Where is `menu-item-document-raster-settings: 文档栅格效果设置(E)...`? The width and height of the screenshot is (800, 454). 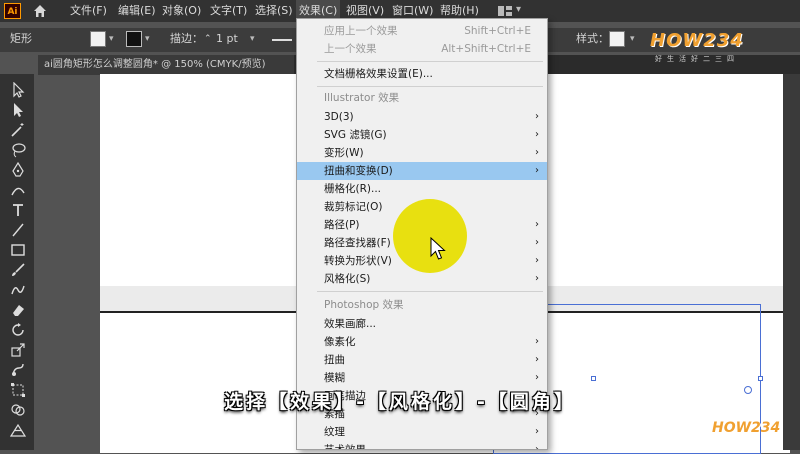 menu-item-document-raster-settings: 文档栅格效果设置(E)... is located at coordinates (422, 74).